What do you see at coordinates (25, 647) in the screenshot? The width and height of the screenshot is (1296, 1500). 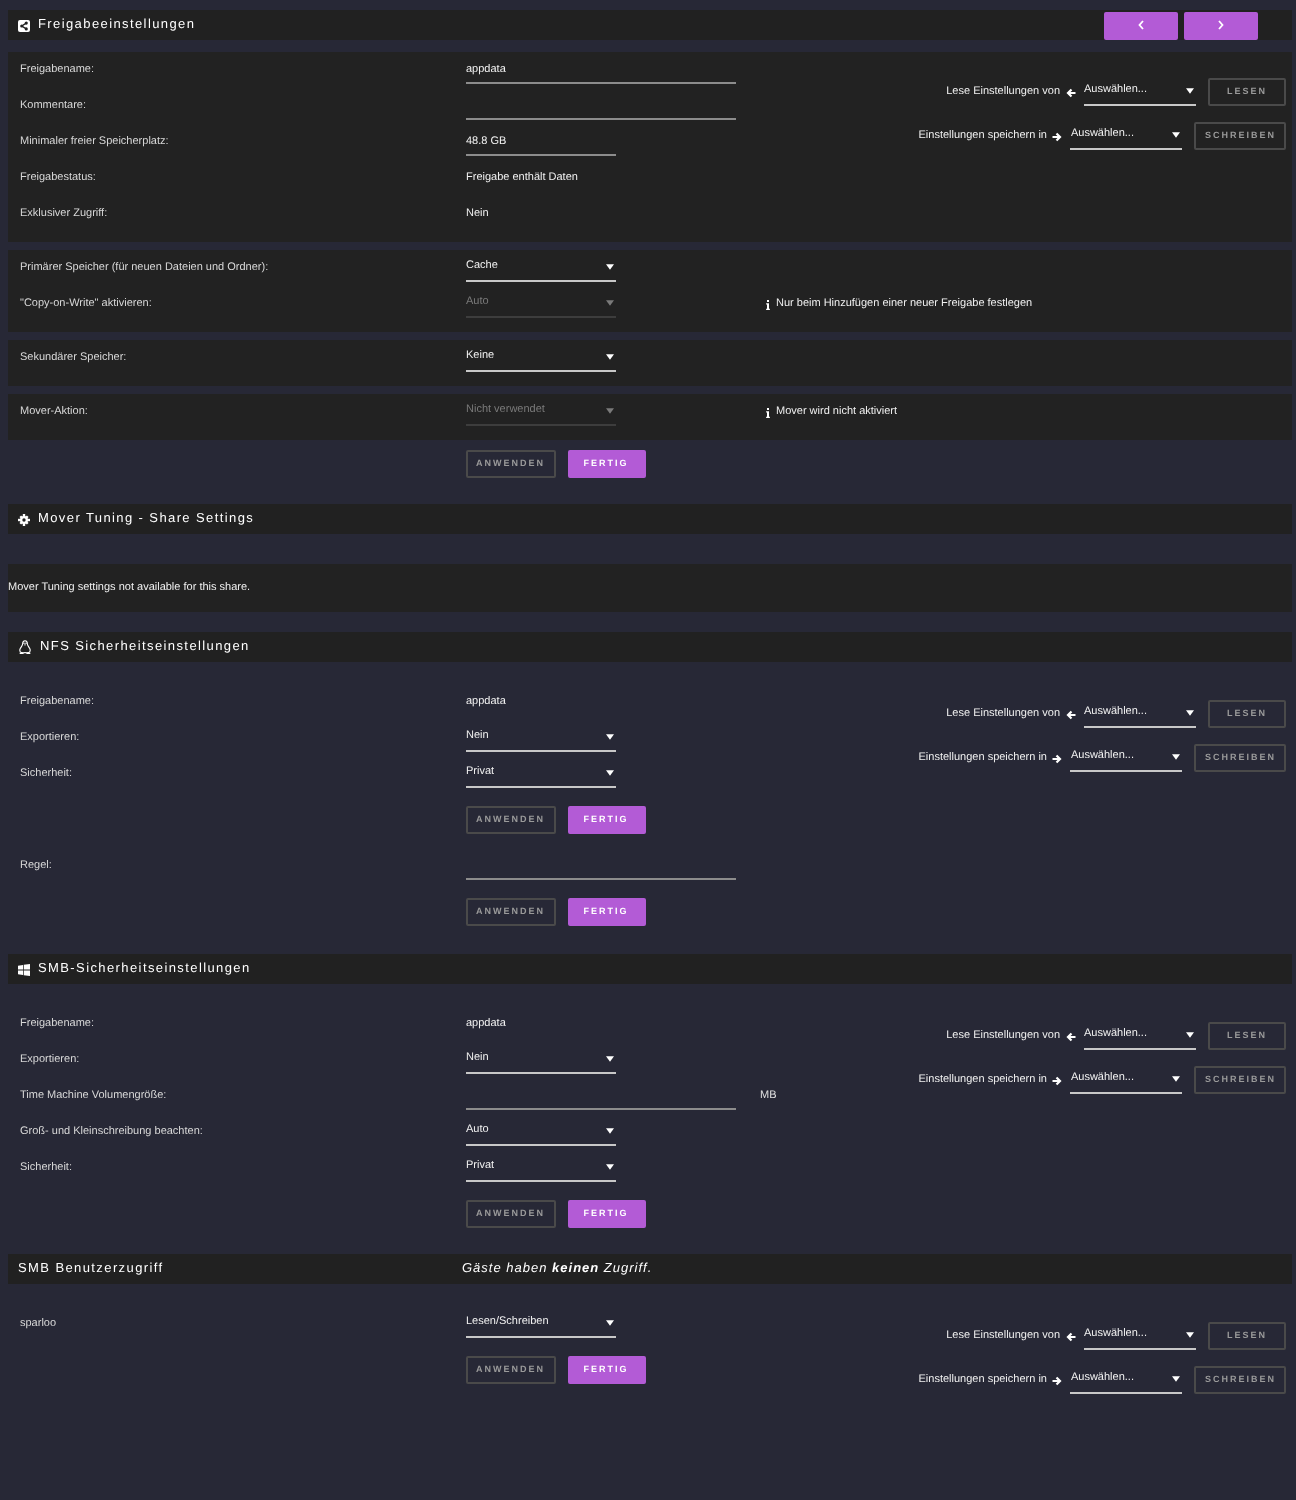 I see `penguin-icon` at bounding box center [25, 647].